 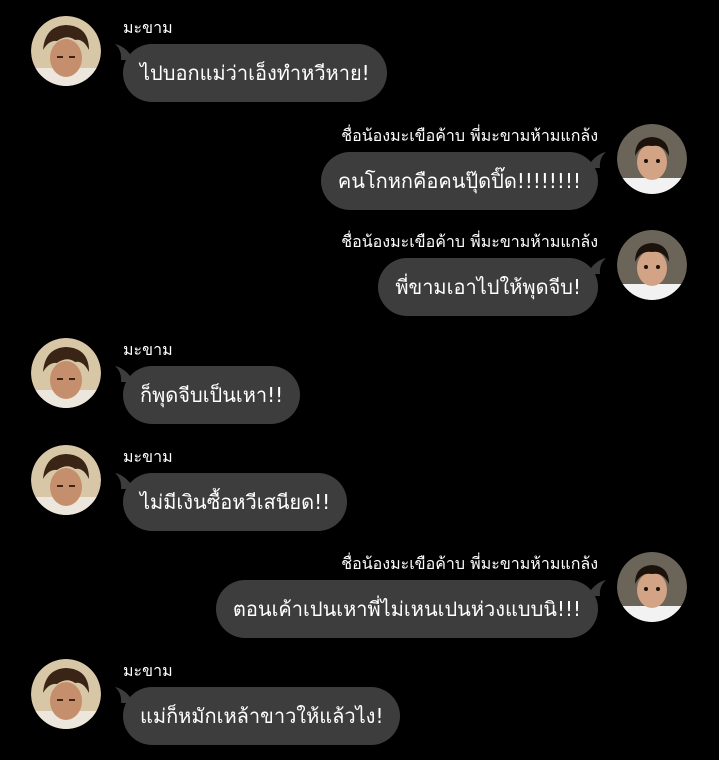 What do you see at coordinates (459, 181) in the screenshot?
I see `message-bubble: คนโกหกคือคนปุ๊ดปิ๊ด!!!!!!!!` at bounding box center [459, 181].